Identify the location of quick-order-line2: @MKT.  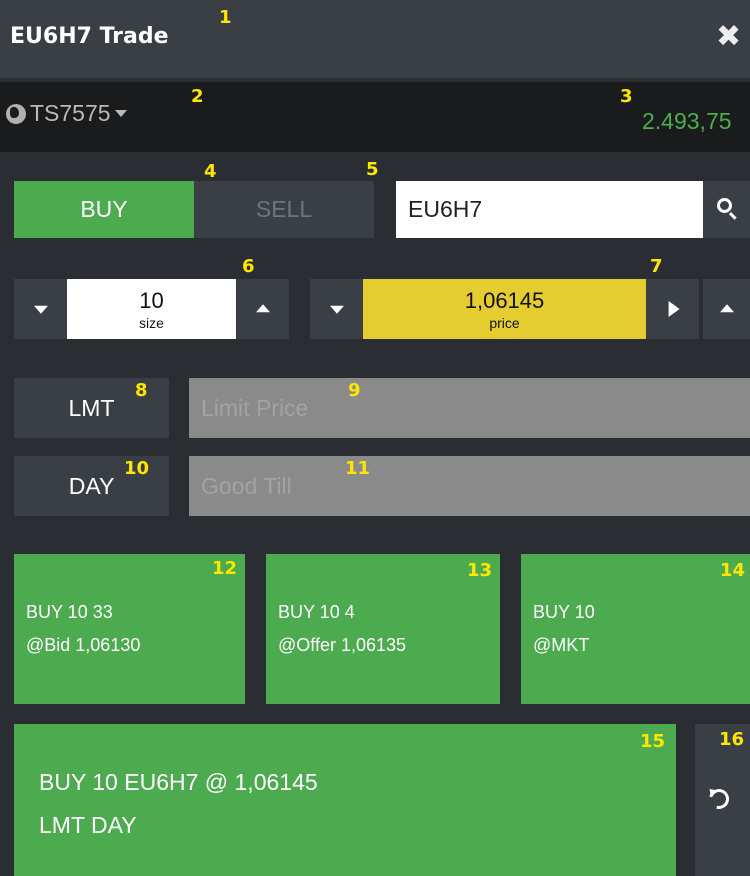
(561, 645).